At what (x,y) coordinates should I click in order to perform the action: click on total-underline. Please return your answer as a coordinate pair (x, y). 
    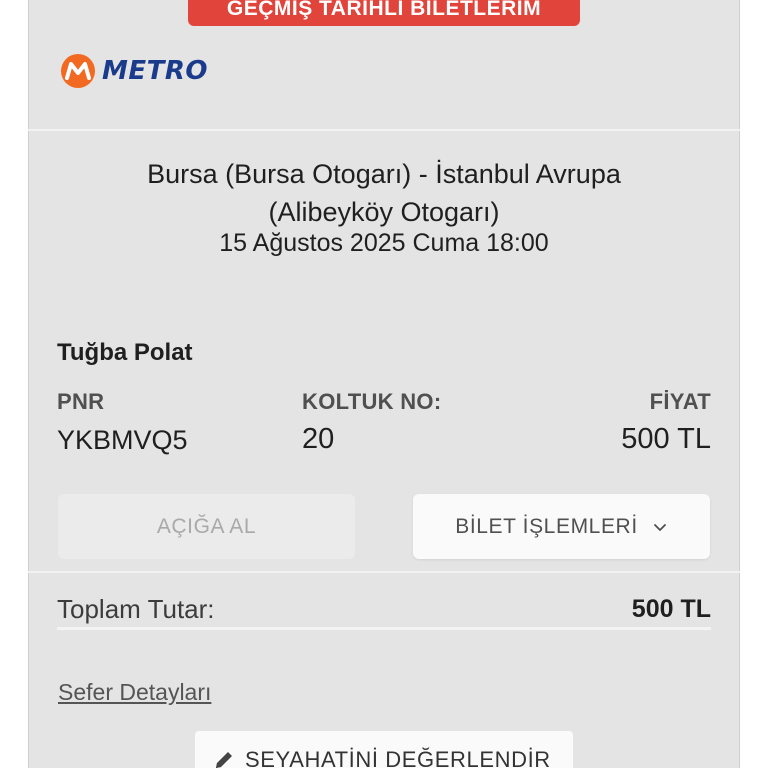
    Looking at the image, I should click on (384, 628).